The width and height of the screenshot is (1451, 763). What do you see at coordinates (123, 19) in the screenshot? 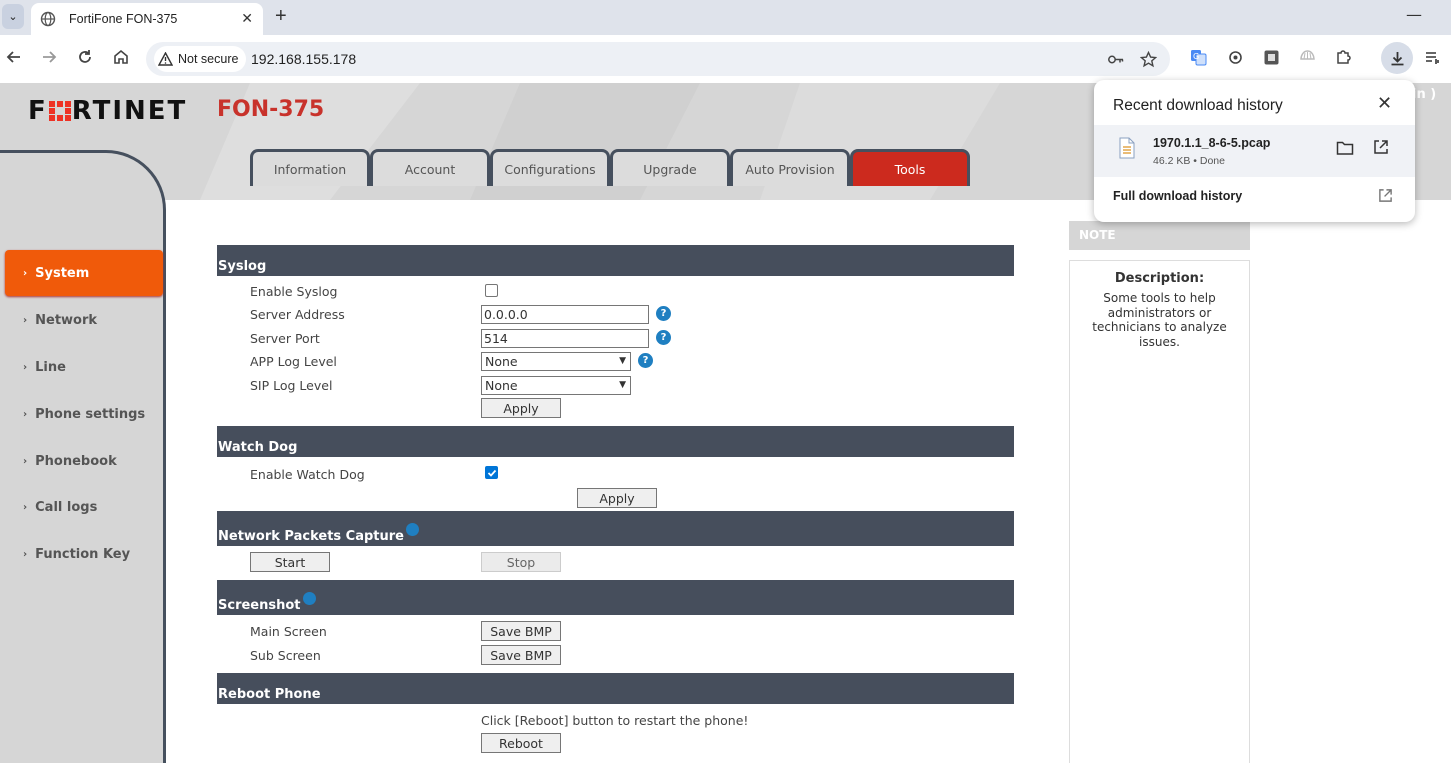
I see `tab-title: FortiFone FON-375` at bounding box center [123, 19].